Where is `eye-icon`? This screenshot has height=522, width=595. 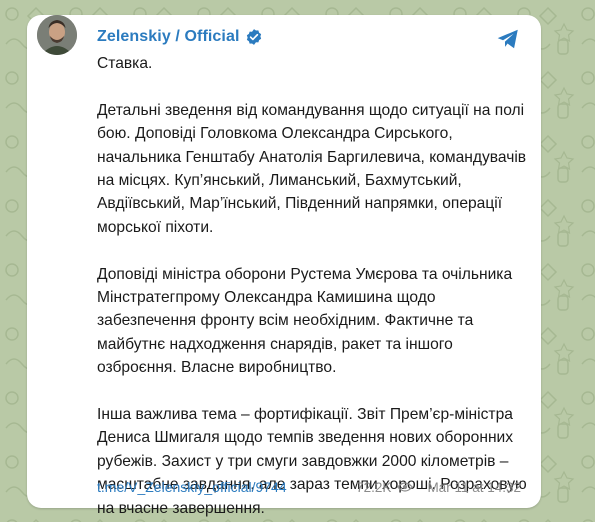 eye-icon is located at coordinates (405, 487).